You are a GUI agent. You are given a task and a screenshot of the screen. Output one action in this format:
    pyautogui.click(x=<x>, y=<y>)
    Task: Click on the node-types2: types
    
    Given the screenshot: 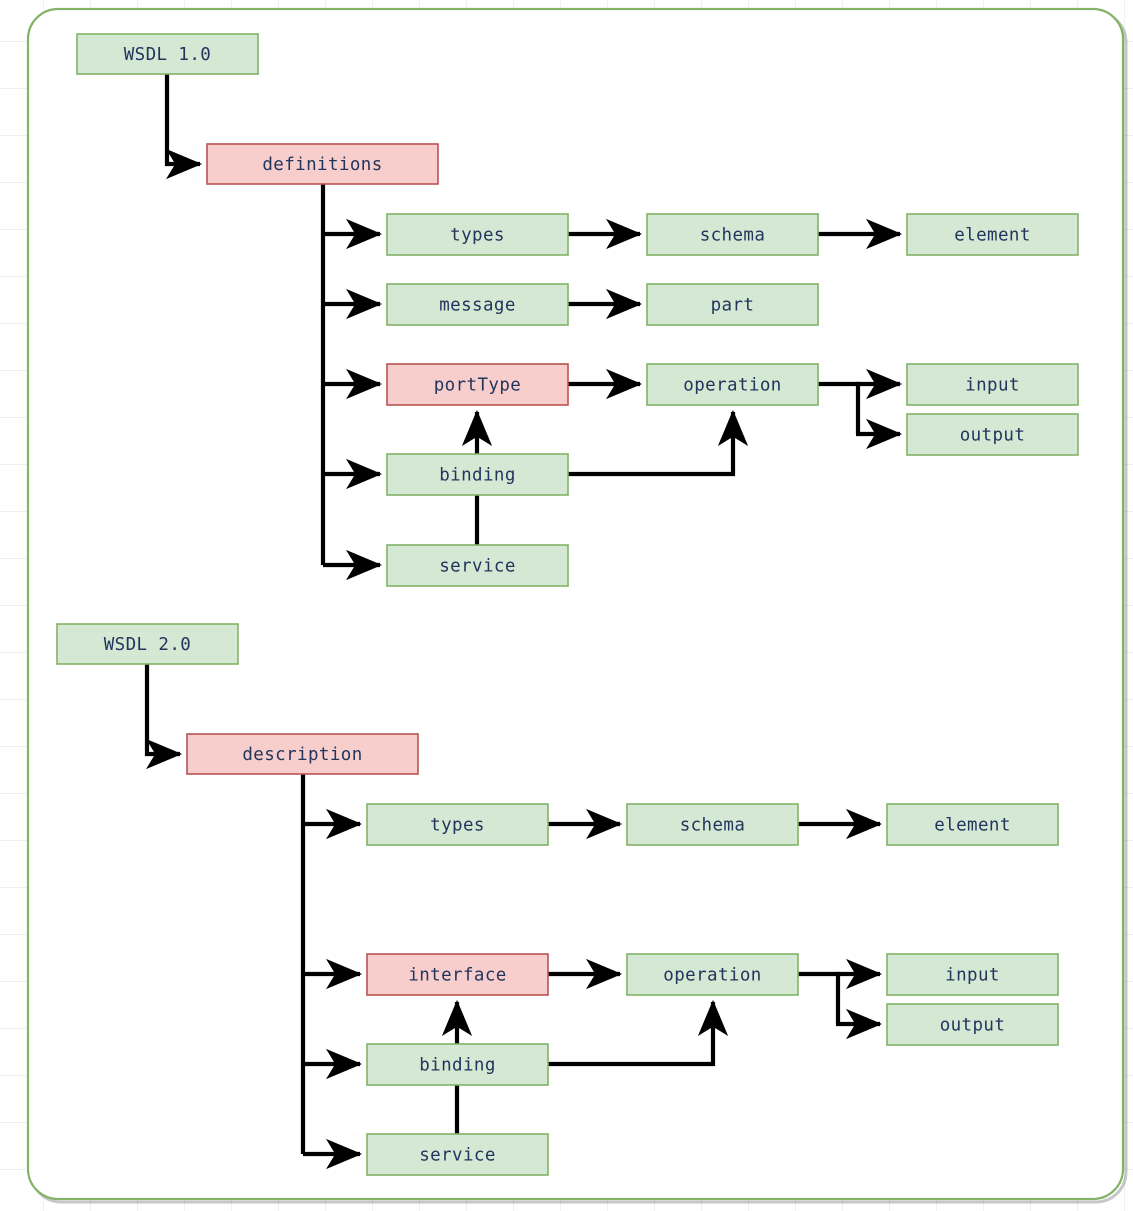 What is the action you would take?
    pyautogui.click(x=457, y=824)
    